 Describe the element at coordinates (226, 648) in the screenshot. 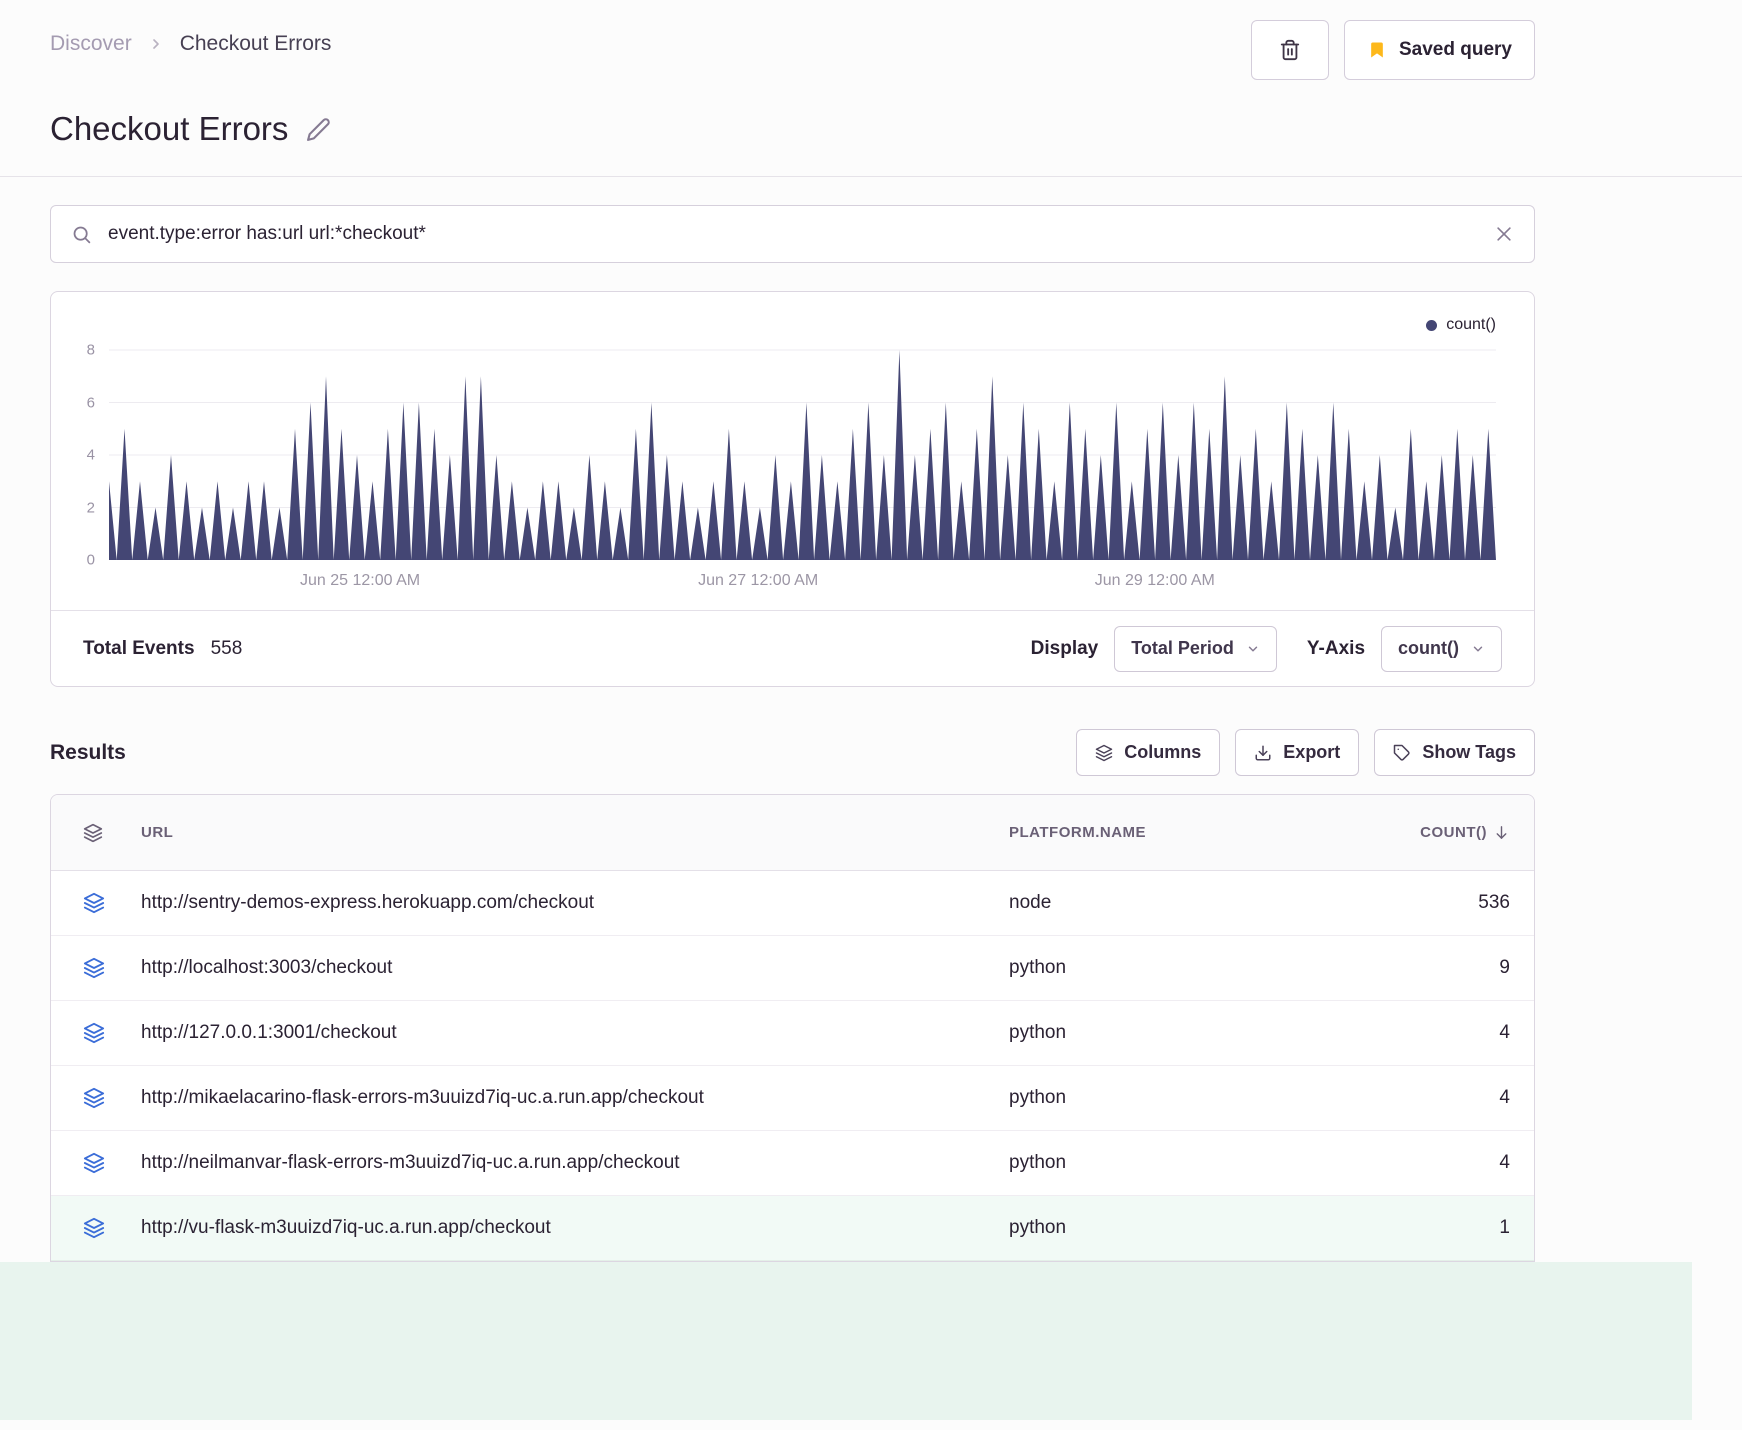

I see `total-events-value: 558` at that location.